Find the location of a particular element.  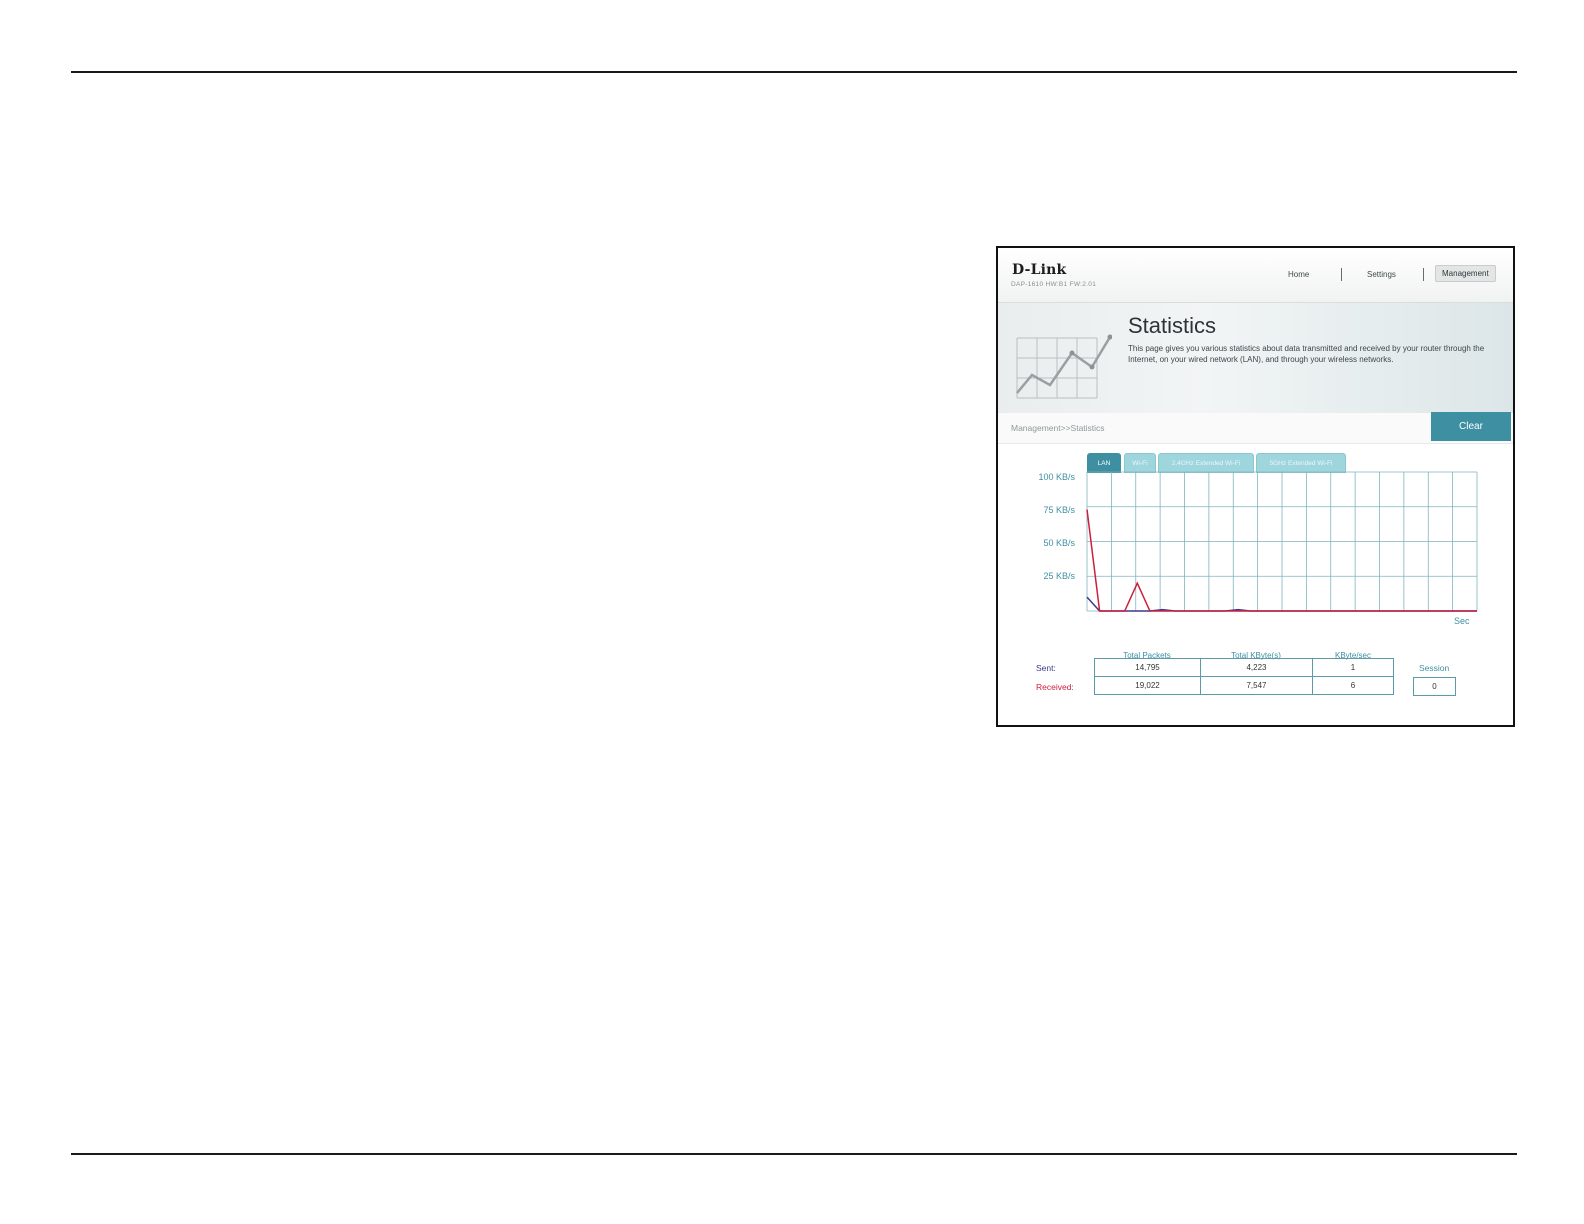

y-tick-label: 75 KB/s is located at coordinates (1059, 510).